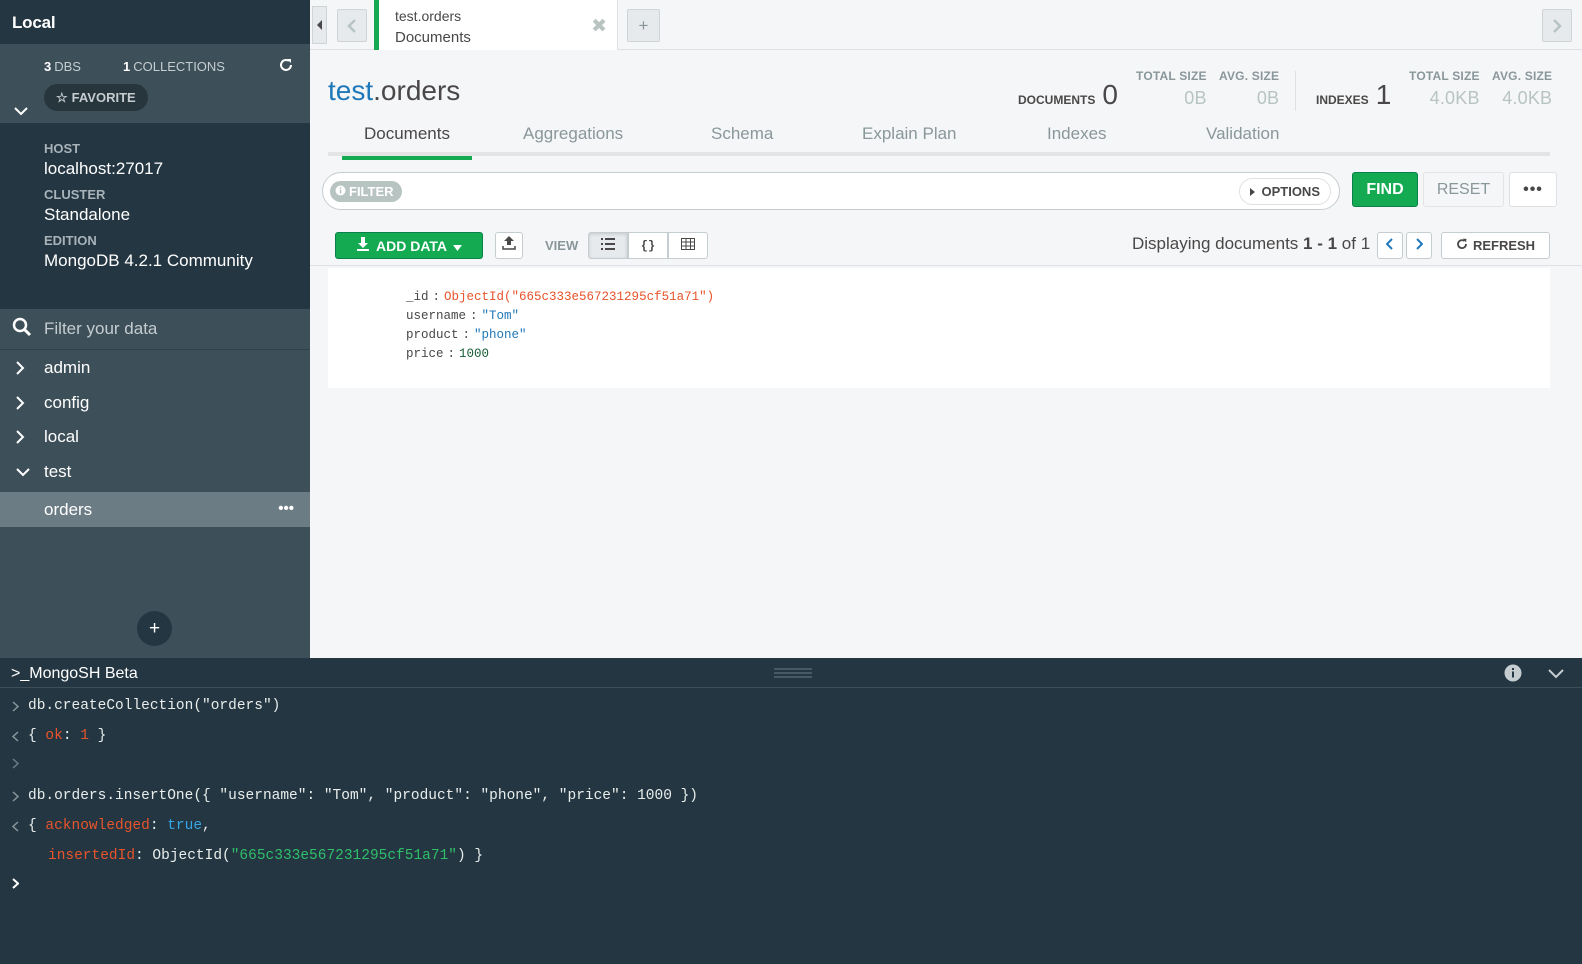 This screenshot has width=1582, height=964. I want to click on shell-active-prompt, so click(20, 883).